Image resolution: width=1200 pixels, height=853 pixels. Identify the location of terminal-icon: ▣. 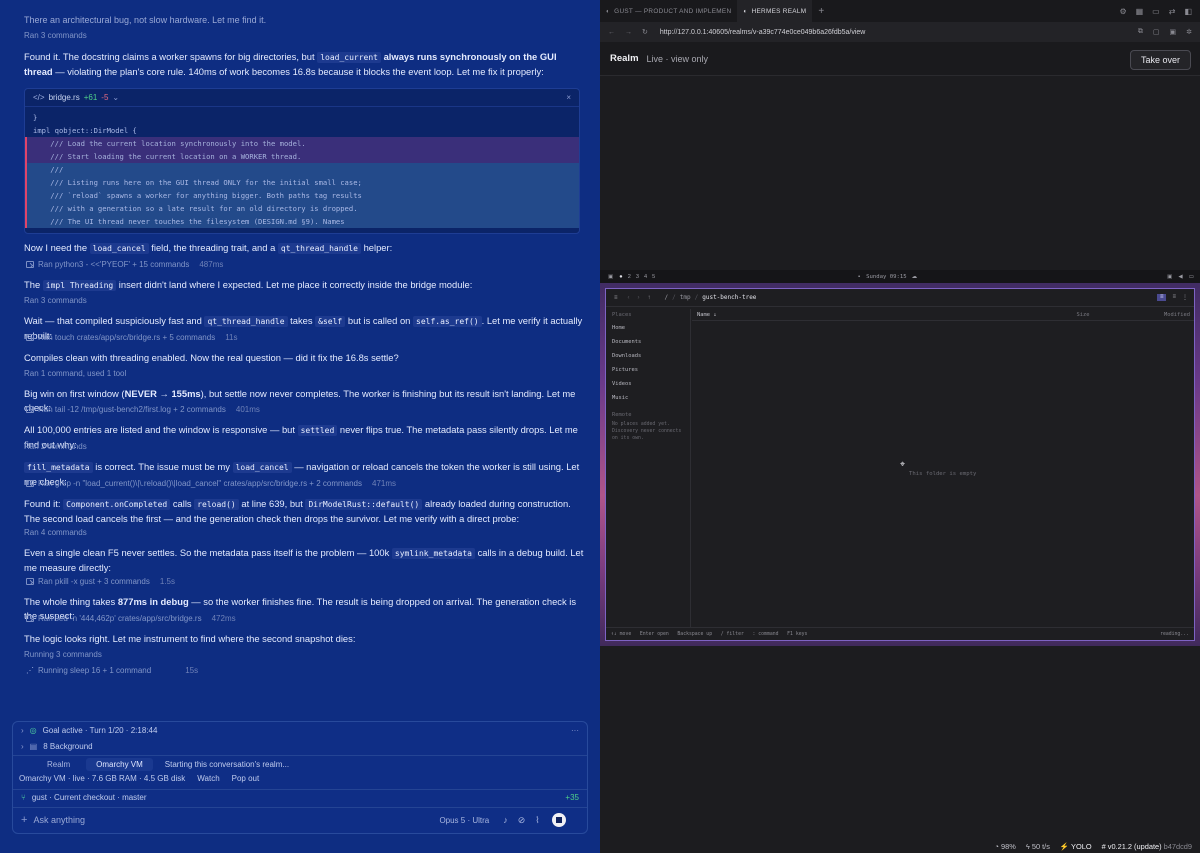
(1173, 32).